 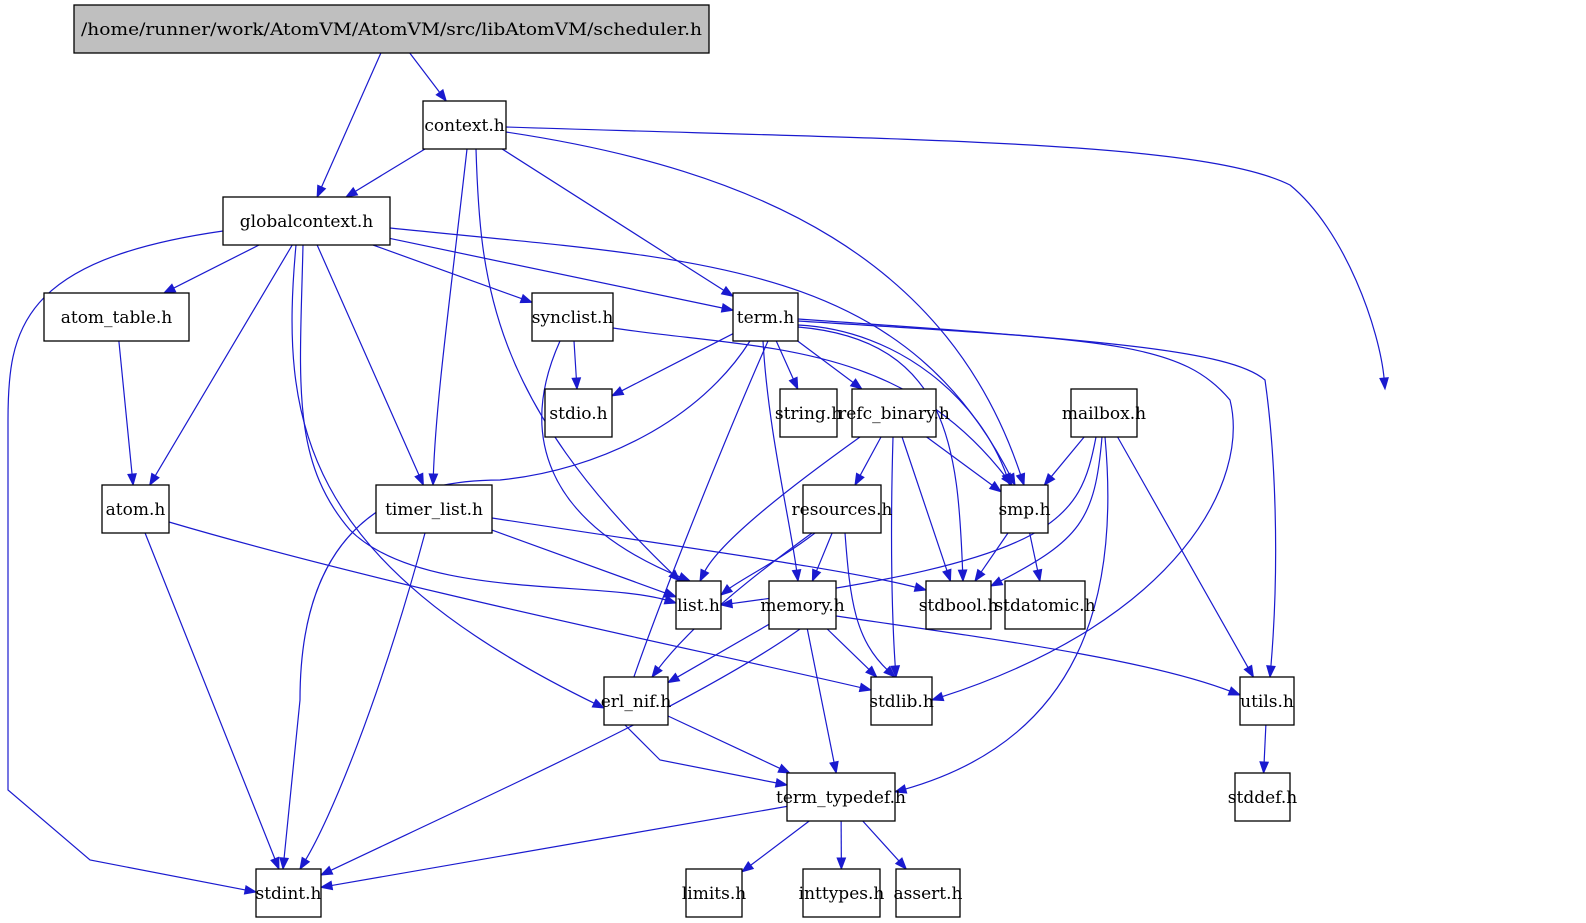 What do you see at coordinates (830, 365) in the screenshot?
I see `edge-term-to-refc_binary` at bounding box center [830, 365].